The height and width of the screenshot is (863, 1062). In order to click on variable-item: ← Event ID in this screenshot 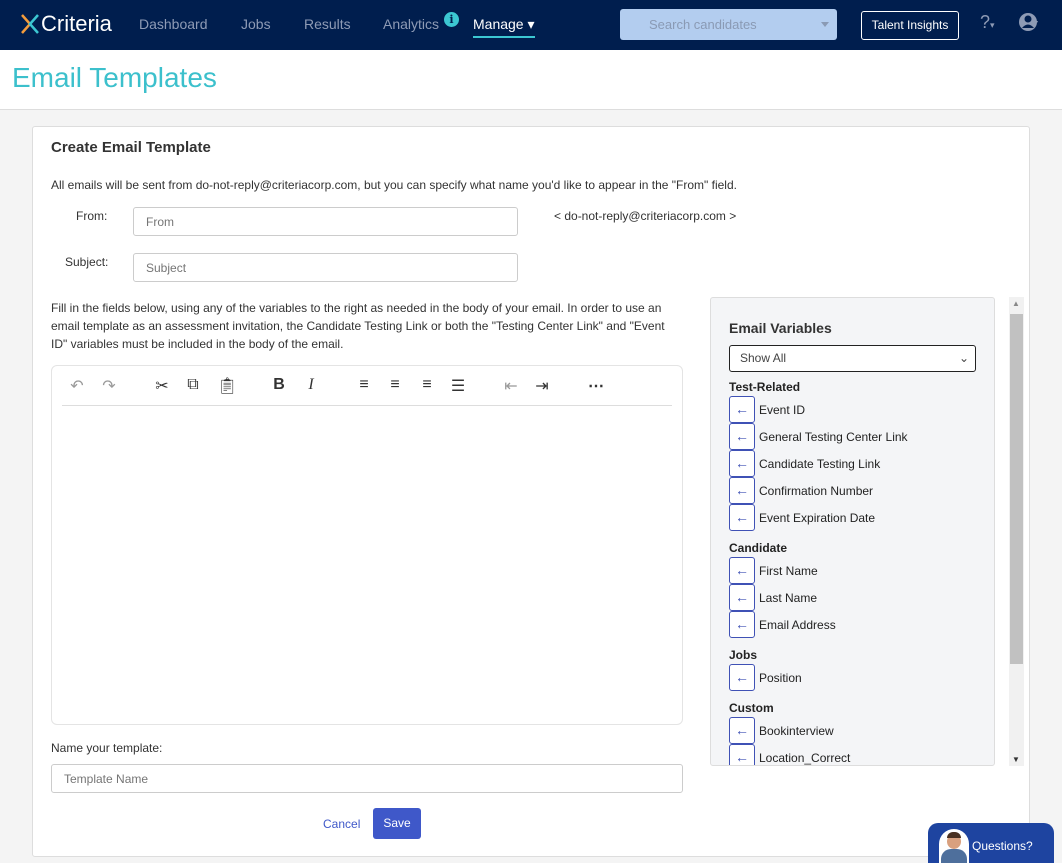, I will do `click(859, 409)`.